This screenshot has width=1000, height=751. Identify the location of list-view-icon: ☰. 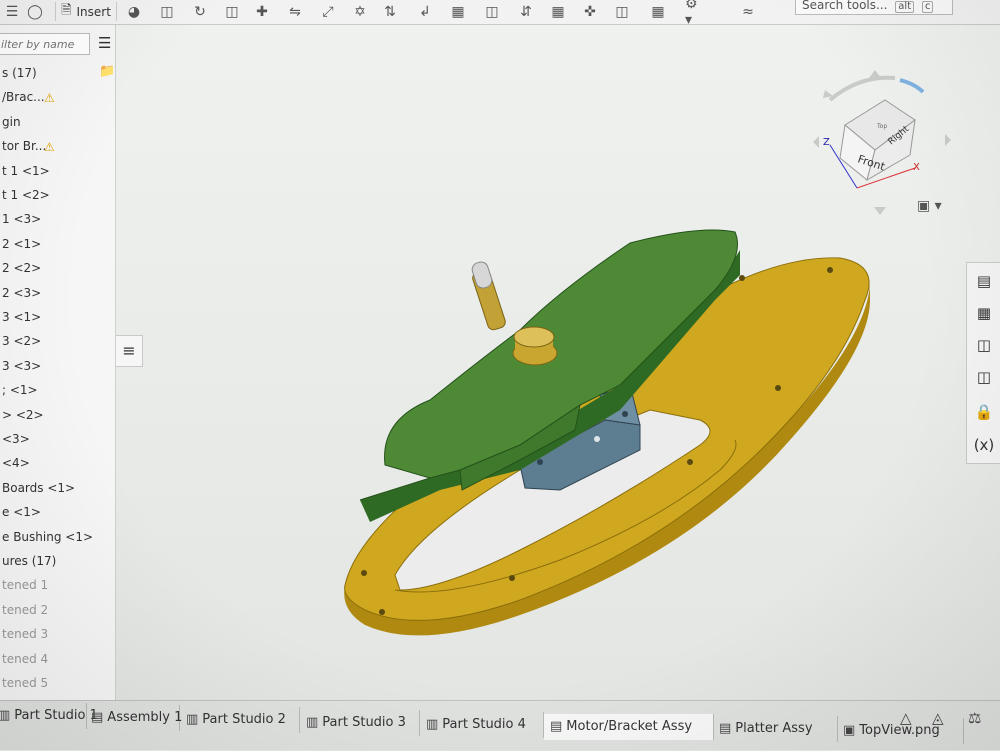
(104, 43).